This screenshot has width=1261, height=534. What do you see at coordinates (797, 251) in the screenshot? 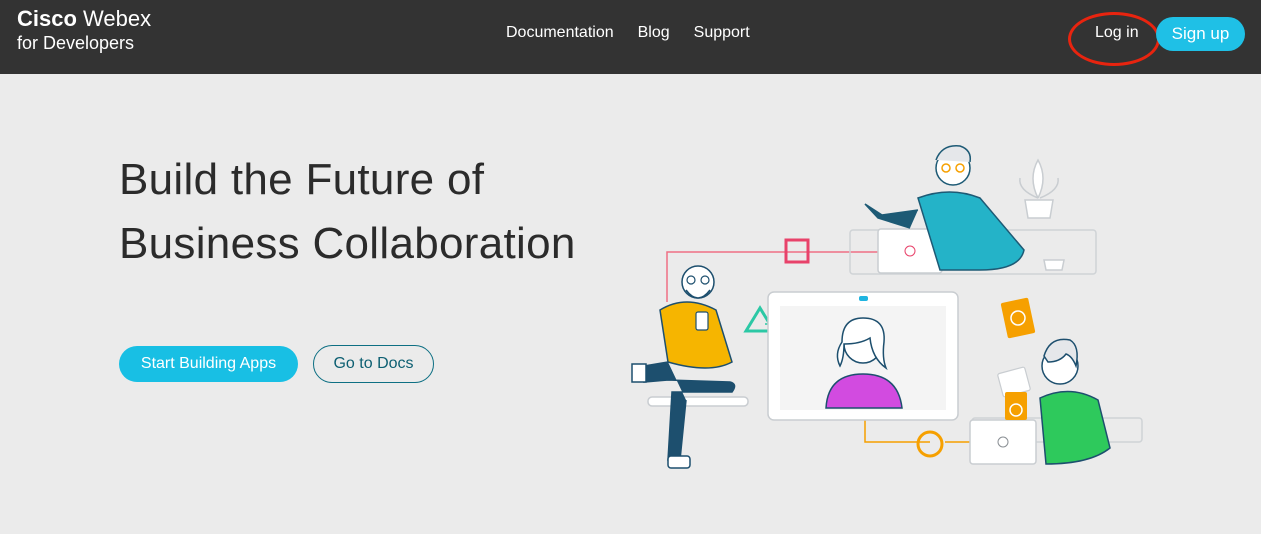
I see `pink-square-shape` at bounding box center [797, 251].